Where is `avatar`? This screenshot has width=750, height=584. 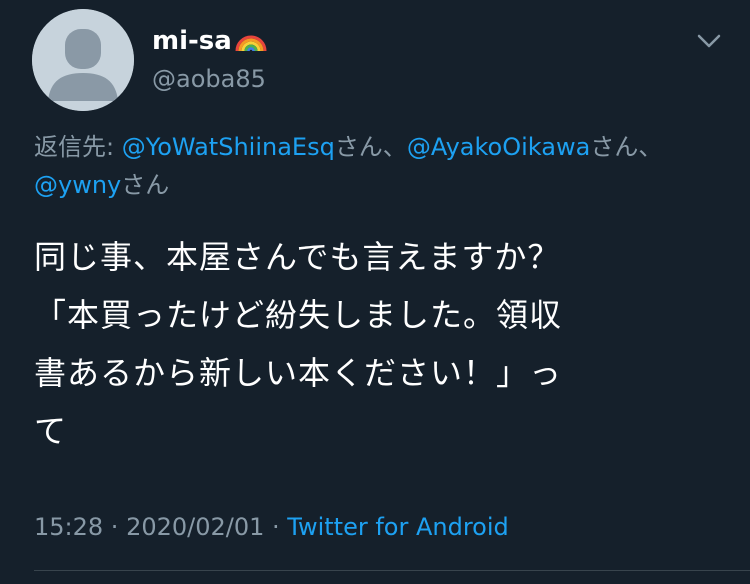
avatar is located at coordinates (83, 60).